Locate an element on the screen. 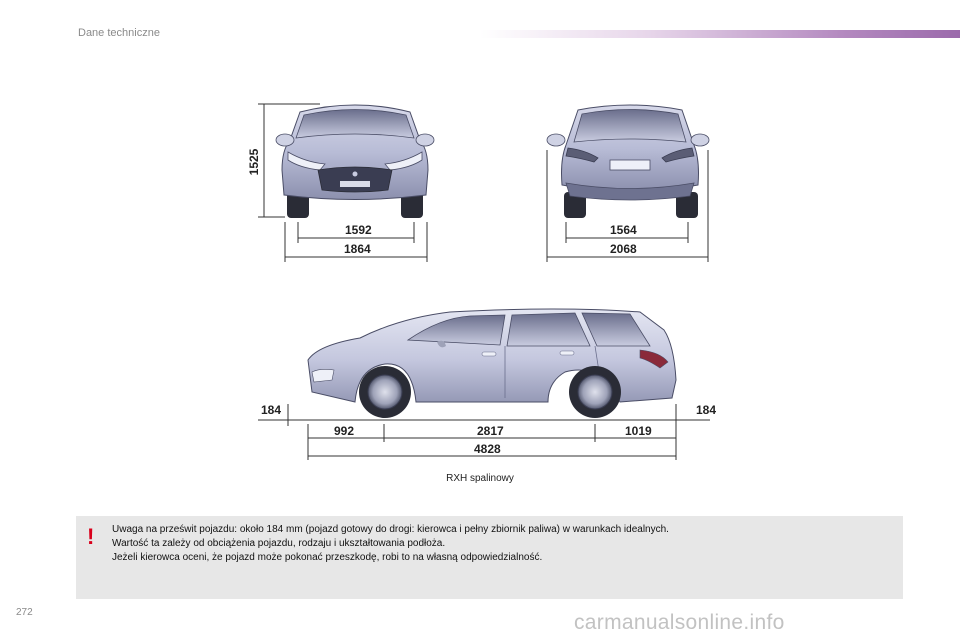 The height and width of the screenshot is (640, 960). front-overhang-label: 992 is located at coordinates (344, 431).